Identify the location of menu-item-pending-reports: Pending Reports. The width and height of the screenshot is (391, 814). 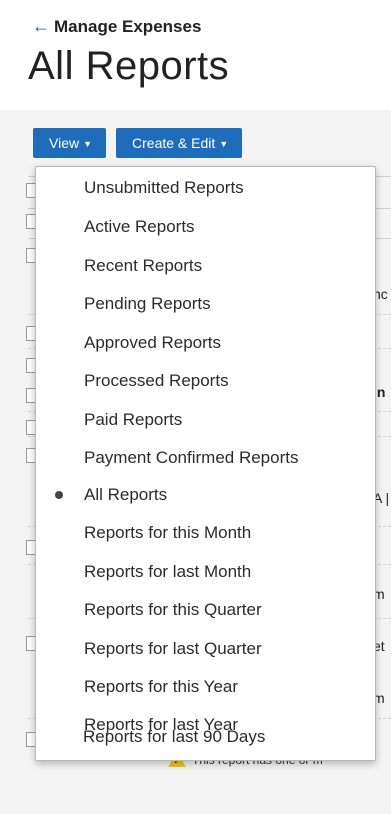
(147, 304).